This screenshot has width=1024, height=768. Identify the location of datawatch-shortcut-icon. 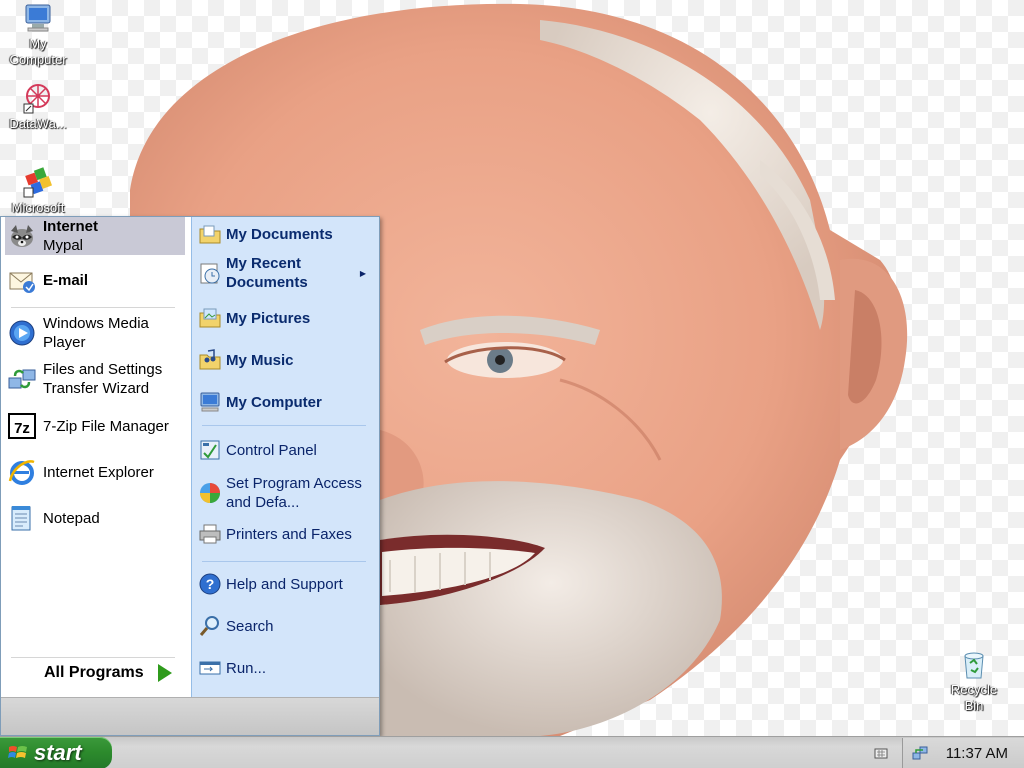
(38, 98).